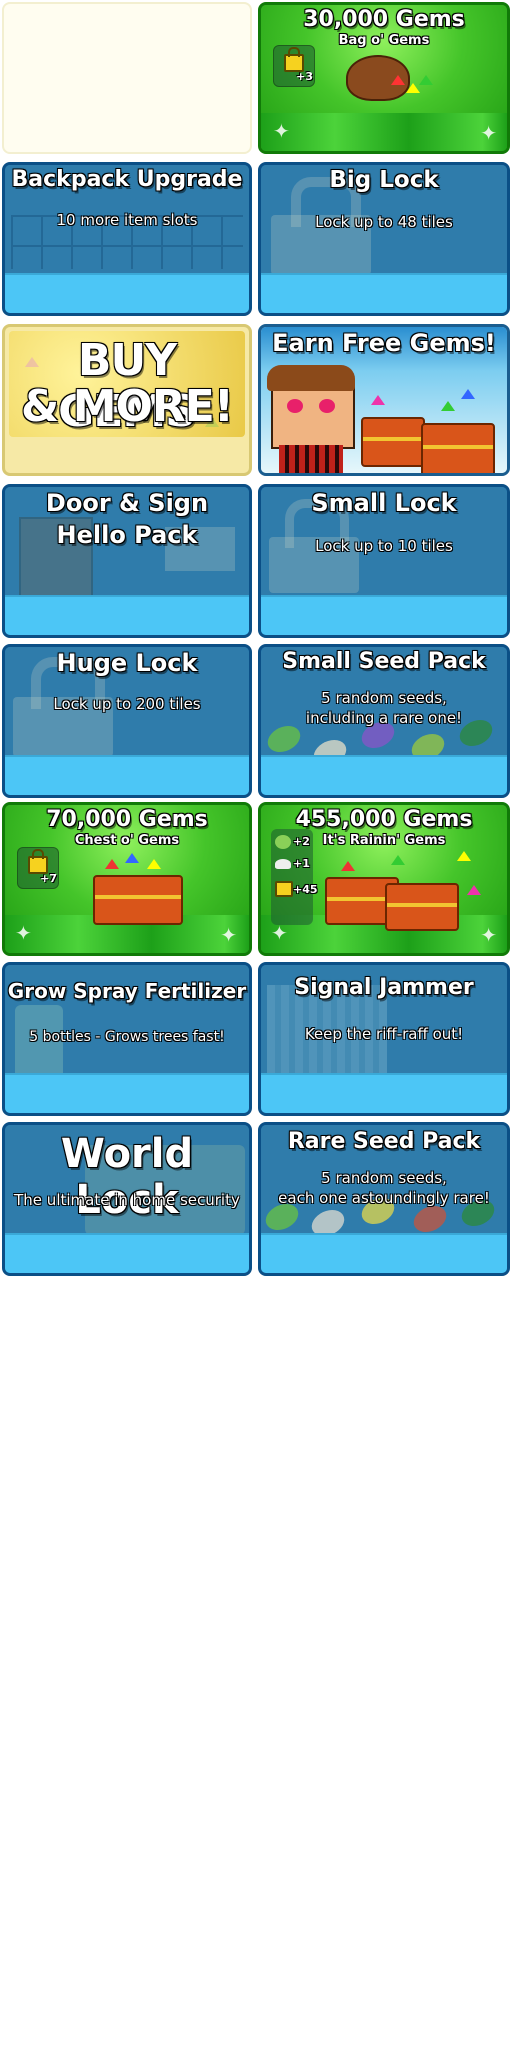 Image resolution: width=512 pixels, height=2048 pixels. Describe the element at coordinates (127, 704) in the screenshot. I see `card-description: Lock up to 200 tiles` at that location.